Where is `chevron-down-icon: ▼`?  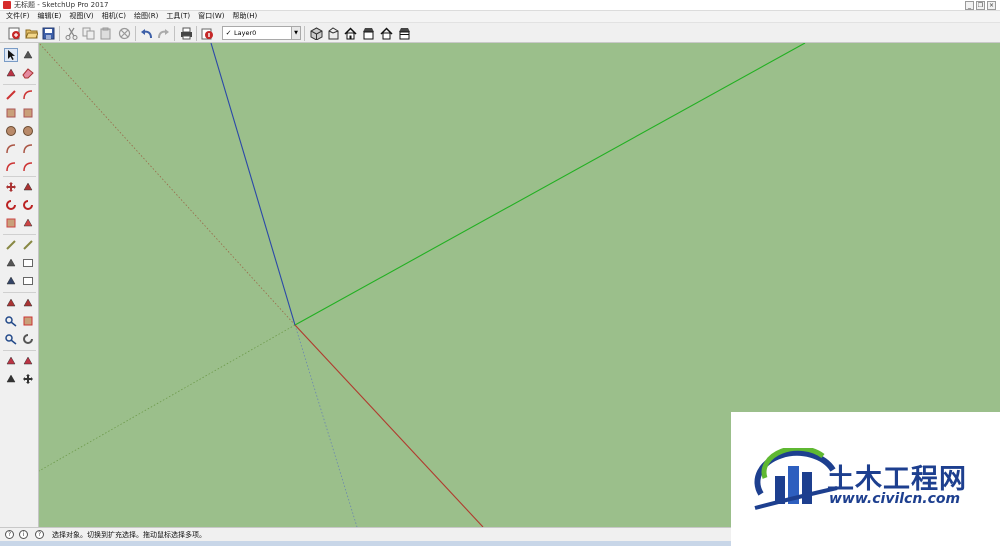
chevron-down-icon: ▼ is located at coordinates (295, 33).